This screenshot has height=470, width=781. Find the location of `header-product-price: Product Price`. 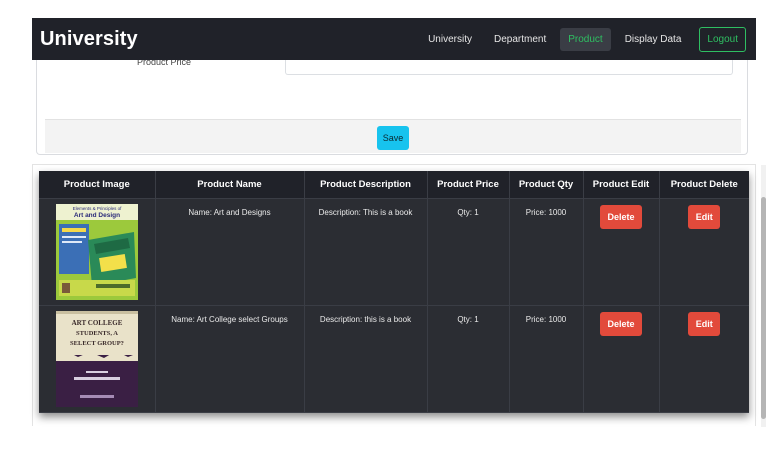

header-product-price: Product Price is located at coordinates (468, 185).